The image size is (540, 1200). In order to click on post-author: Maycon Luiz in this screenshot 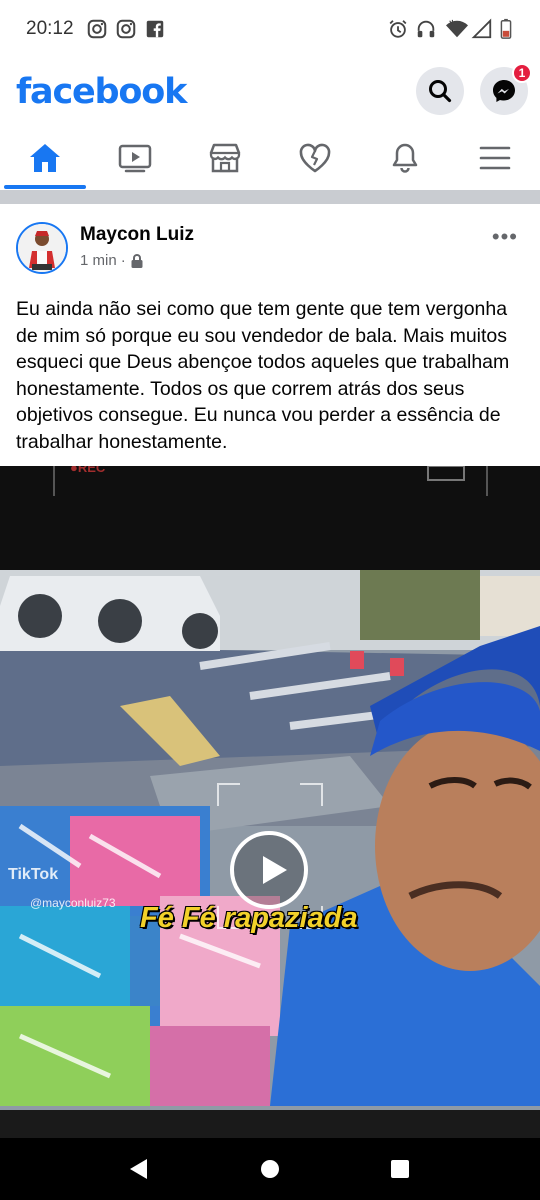, I will do `click(137, 235)`.